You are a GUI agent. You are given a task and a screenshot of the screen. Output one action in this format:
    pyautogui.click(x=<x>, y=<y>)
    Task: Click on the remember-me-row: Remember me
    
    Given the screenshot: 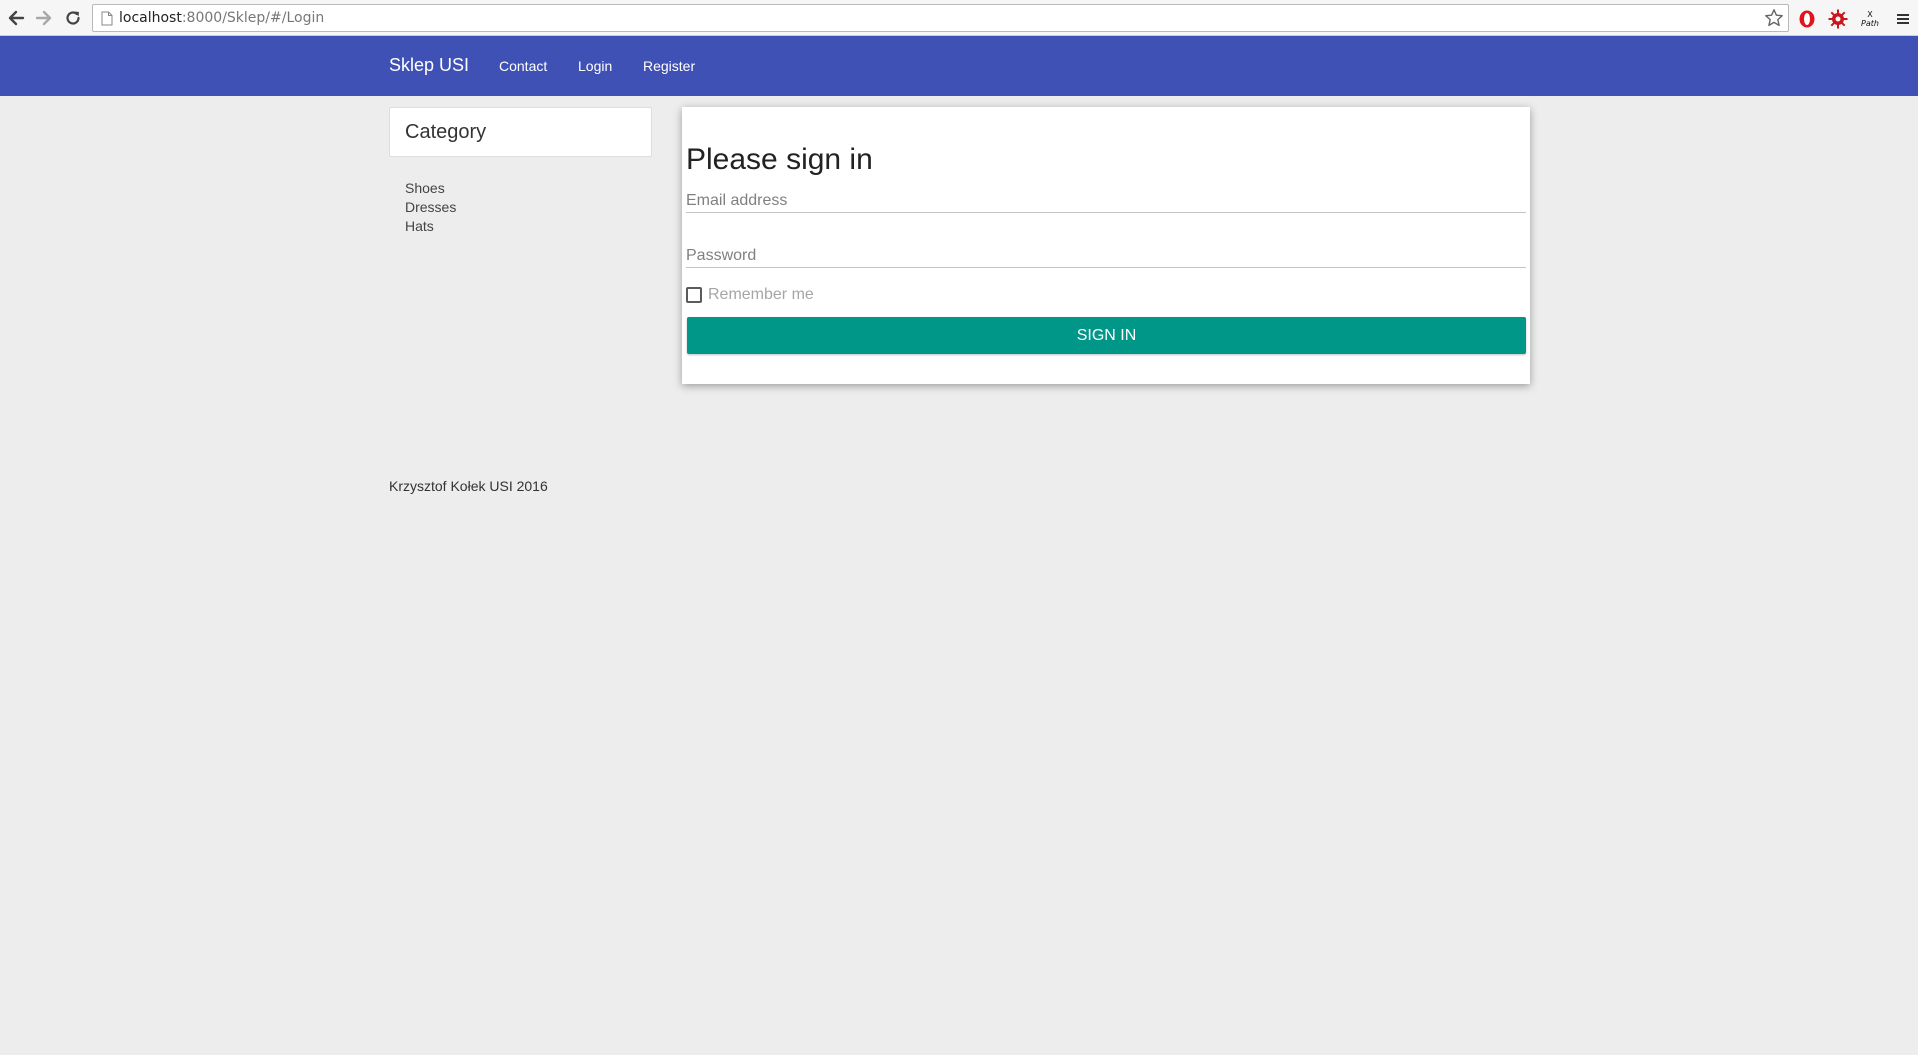 What is the action you would take?
    pyautogui.click(x=750, y=295)
    